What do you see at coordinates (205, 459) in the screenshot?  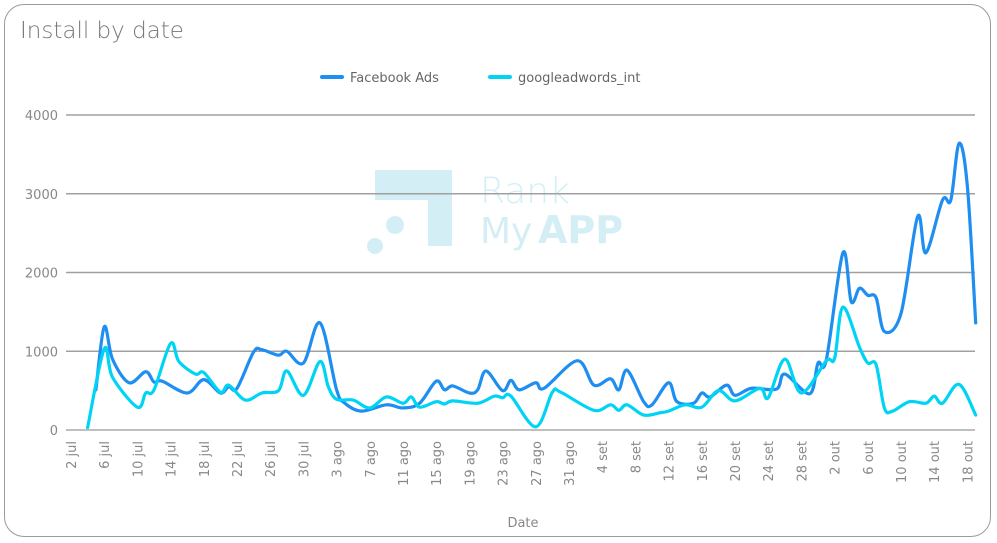 I see `x-tick-label: 18 jul` at bounding box center [205, 459].